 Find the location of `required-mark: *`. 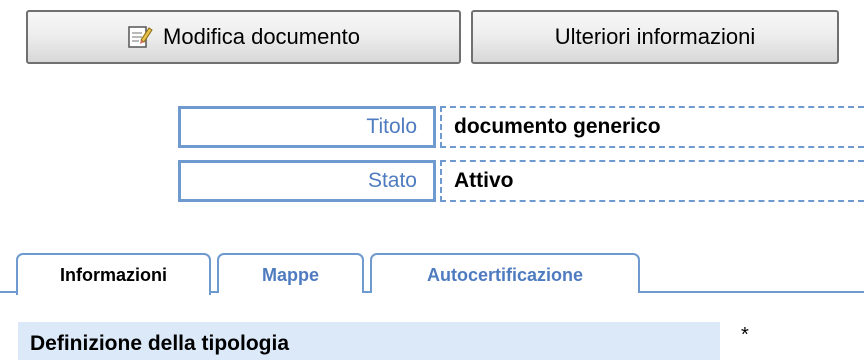

required-mark: * is located at coordinates (745, 335).